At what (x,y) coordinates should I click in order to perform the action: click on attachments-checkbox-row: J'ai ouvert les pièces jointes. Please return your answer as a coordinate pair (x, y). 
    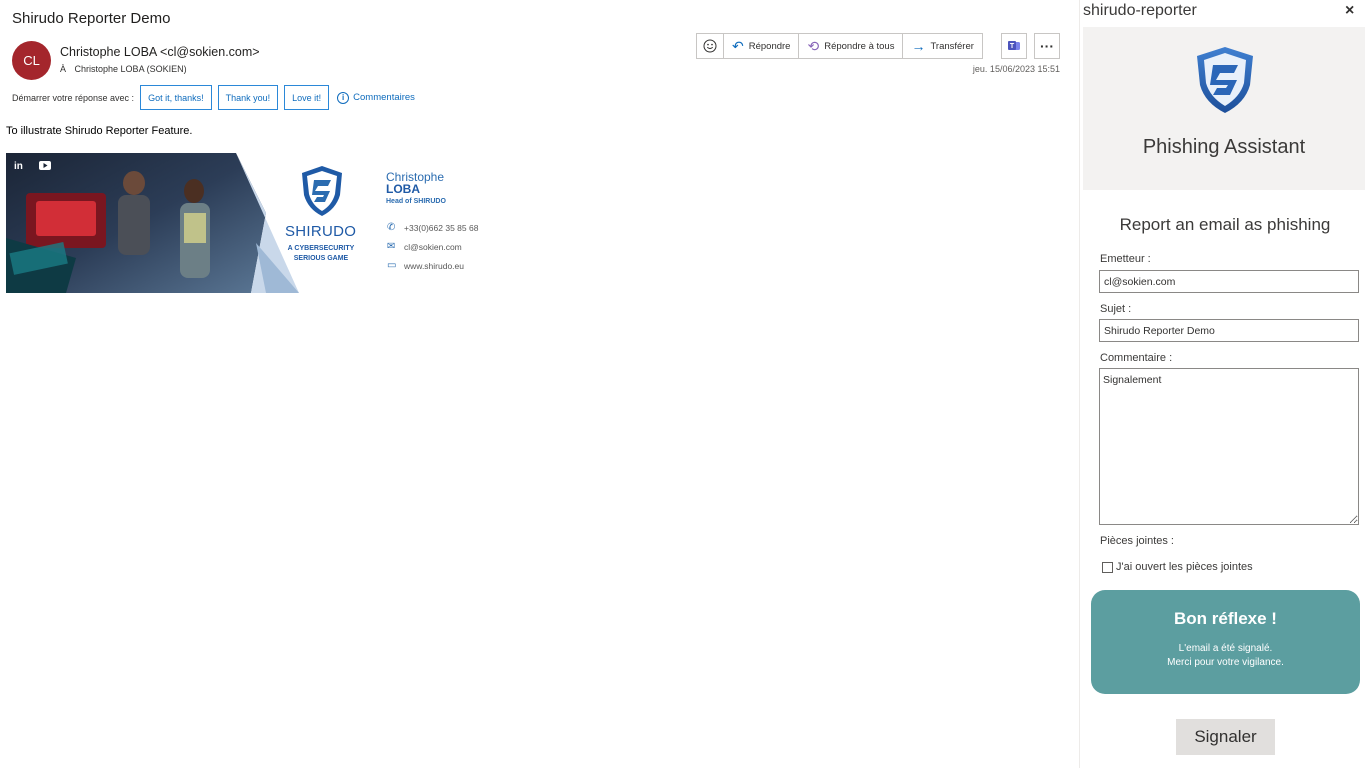
    Looking at the image, I should click on (1177, 567).